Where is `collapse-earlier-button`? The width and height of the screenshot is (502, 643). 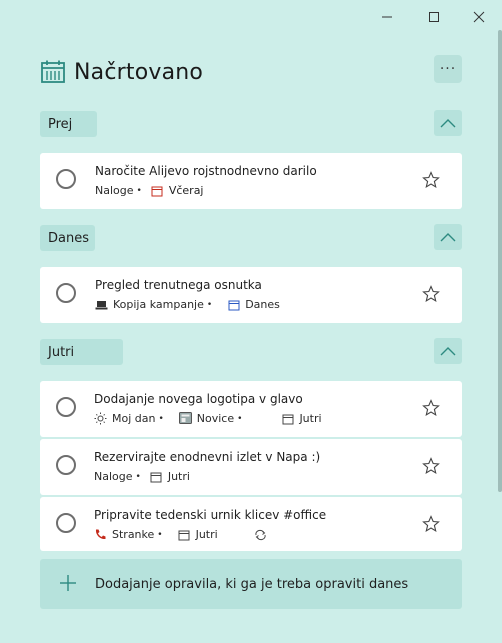 collapse-earlier-button is located at coordinates (448, 123).